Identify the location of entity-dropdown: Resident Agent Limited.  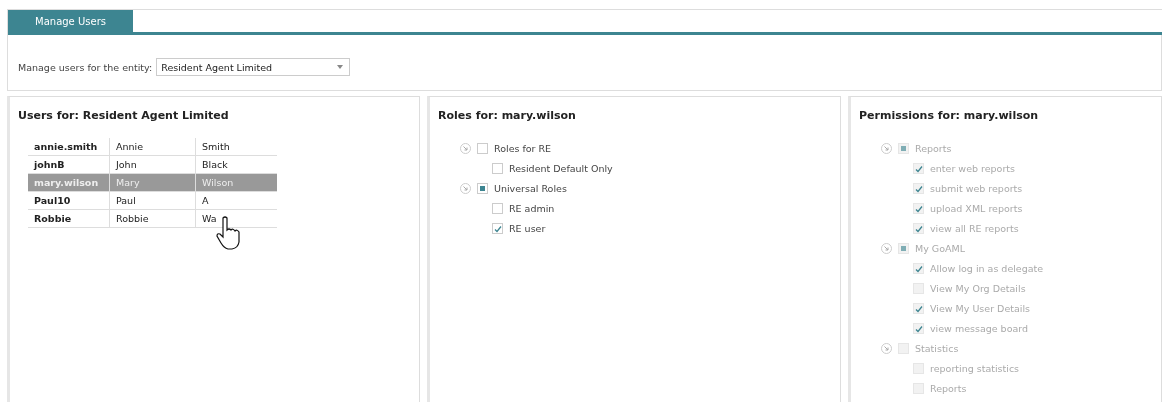
(253, 67).